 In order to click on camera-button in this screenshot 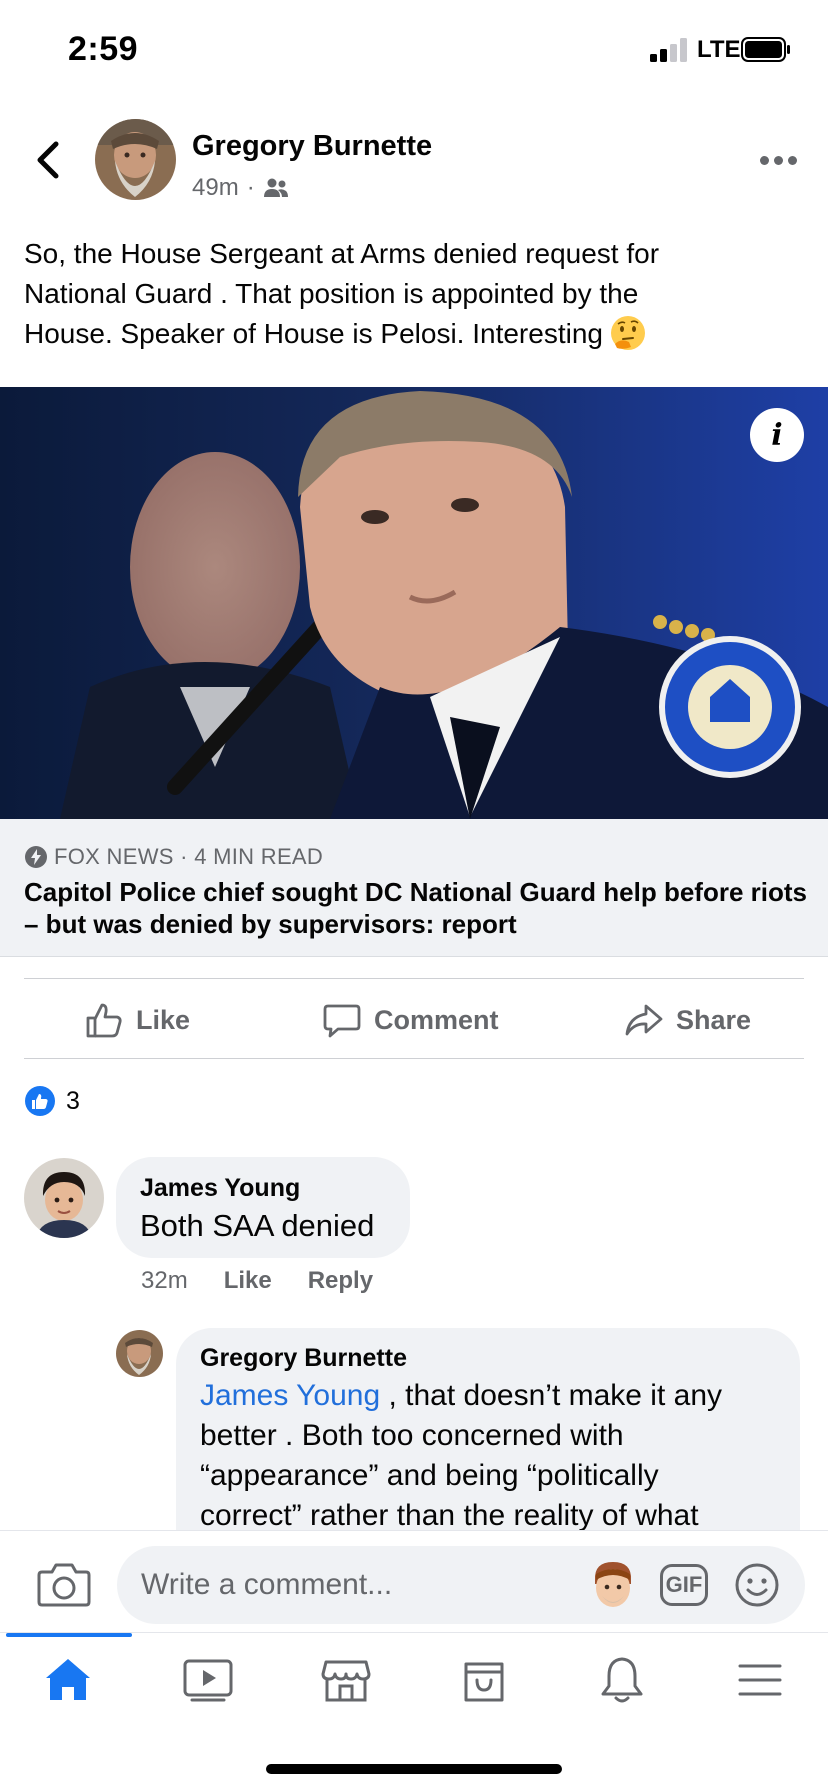, I will do `click(64, 1584)`.